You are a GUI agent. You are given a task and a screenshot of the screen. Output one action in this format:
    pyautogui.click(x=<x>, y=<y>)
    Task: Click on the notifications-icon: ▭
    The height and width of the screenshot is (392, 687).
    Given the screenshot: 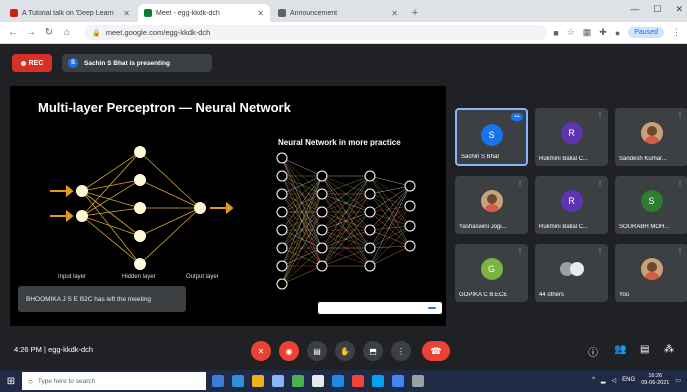 What is the action you would take?
    pyautogui.click(x=678, y=380)
    